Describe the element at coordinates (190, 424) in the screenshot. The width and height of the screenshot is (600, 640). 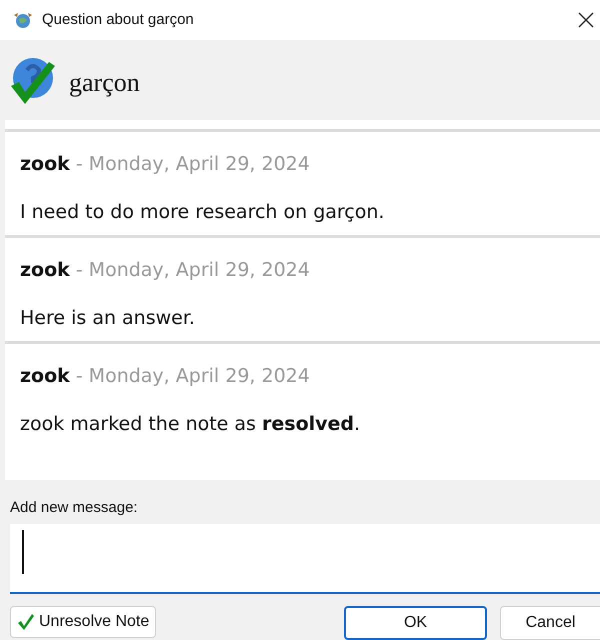
I see `message-text: zook marked the note as resolved.` at that location.